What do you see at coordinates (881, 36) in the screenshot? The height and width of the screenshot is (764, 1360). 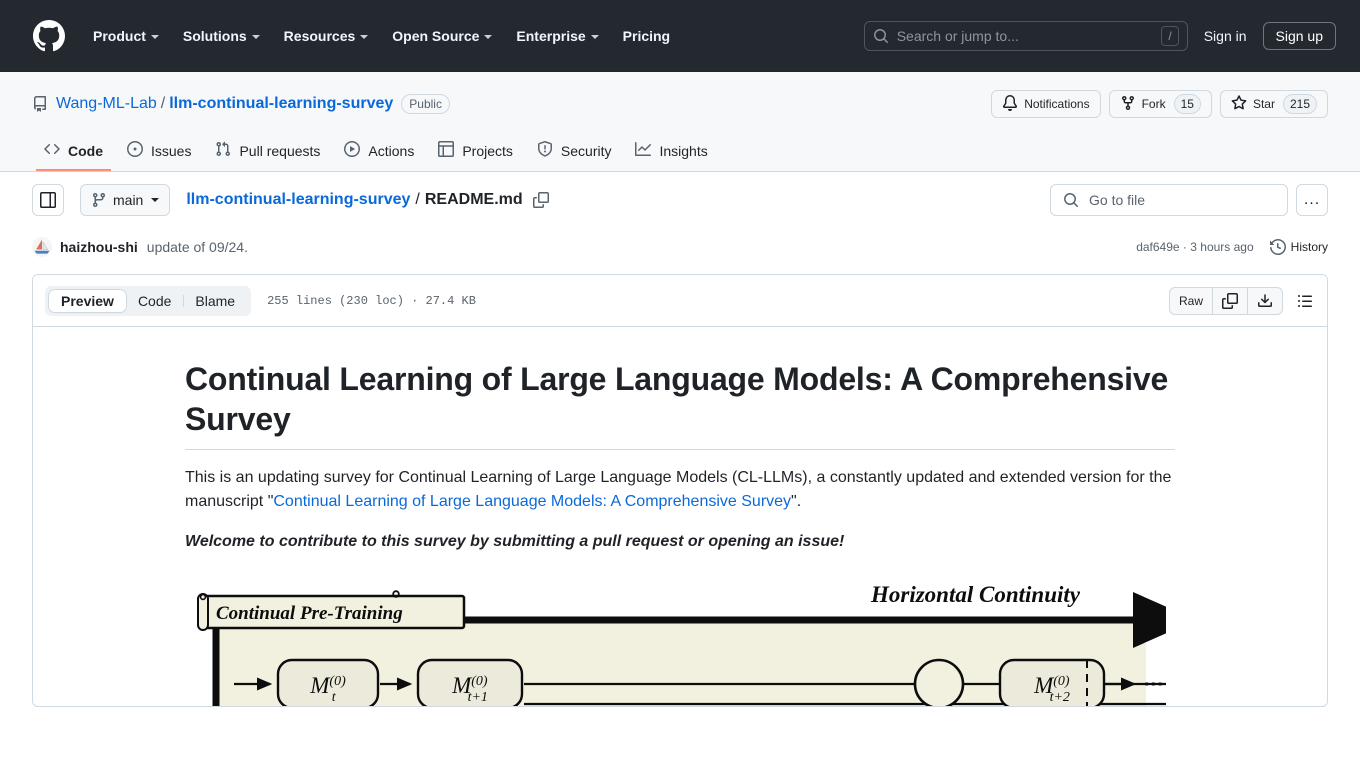 I see `search-icon` at bounding box center [881, 36].